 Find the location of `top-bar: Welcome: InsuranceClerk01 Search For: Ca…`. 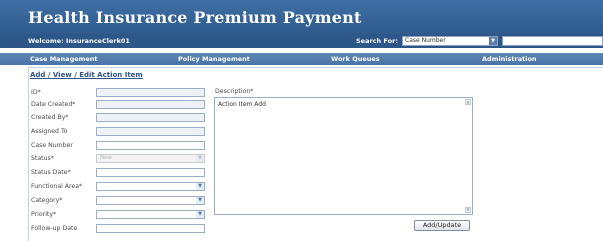

top-bar: Welcome: InsuranceClerk01 Search For: Ca… is located at coordinates (301, 41).